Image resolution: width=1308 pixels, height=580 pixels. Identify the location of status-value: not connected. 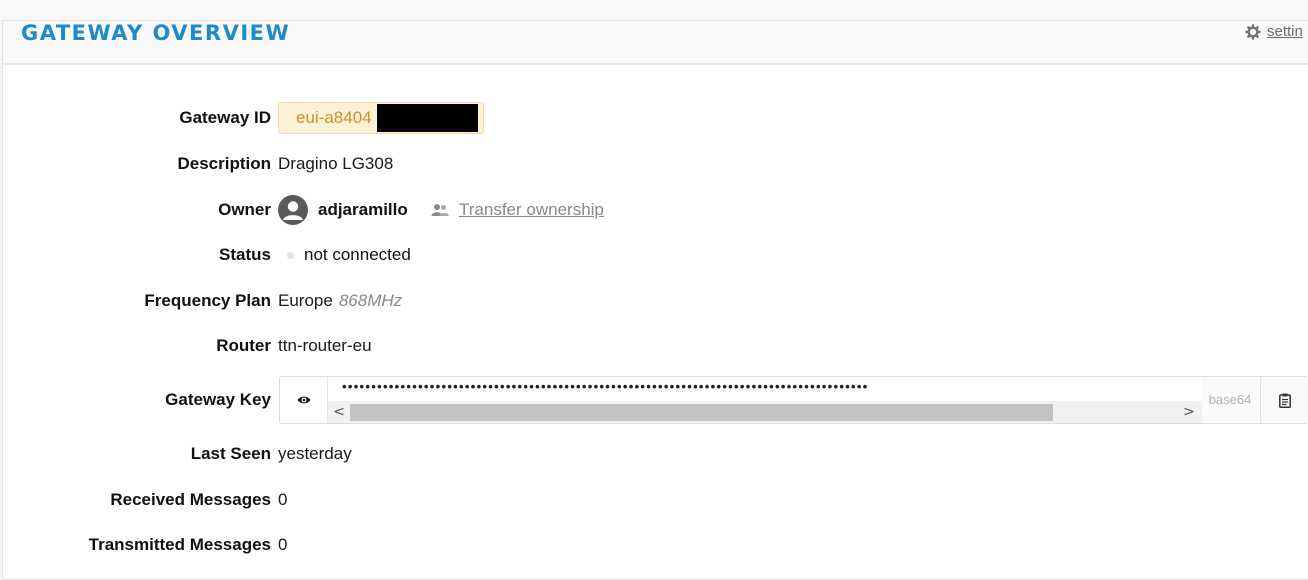
(357, 254).